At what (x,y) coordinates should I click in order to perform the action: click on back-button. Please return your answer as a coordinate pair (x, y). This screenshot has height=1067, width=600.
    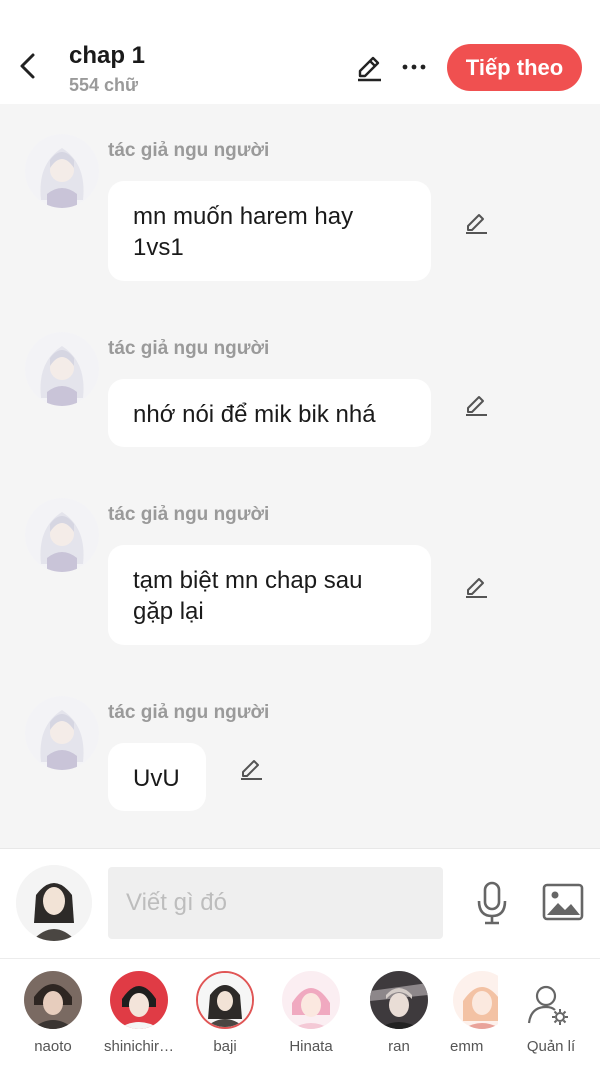
    Looking at the image, I should click on (27, 66).